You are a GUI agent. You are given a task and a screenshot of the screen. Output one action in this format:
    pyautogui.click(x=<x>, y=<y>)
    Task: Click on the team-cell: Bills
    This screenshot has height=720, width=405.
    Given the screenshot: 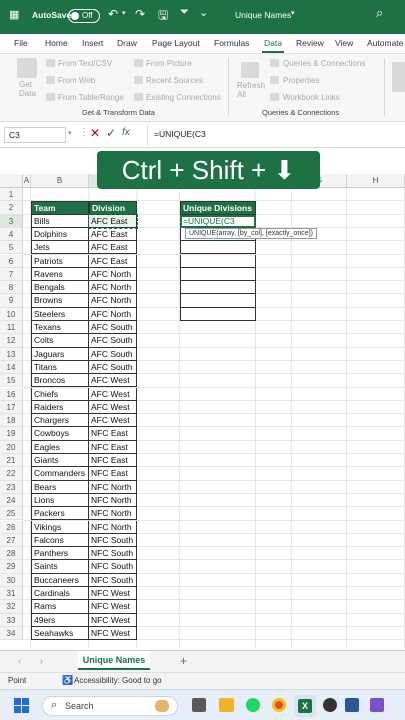 What is the action you would take?
    pyautogui.click(x=60, y=221)
    